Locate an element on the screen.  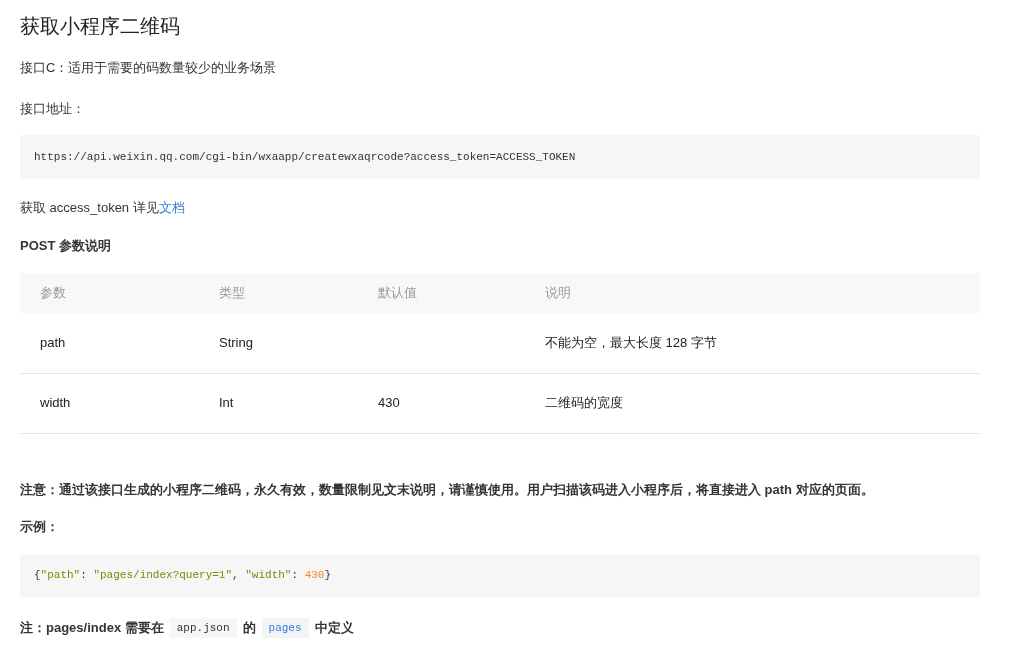
table-cell: 不能为空，最大长度 128 字节 is located at coordinates (631, 342).